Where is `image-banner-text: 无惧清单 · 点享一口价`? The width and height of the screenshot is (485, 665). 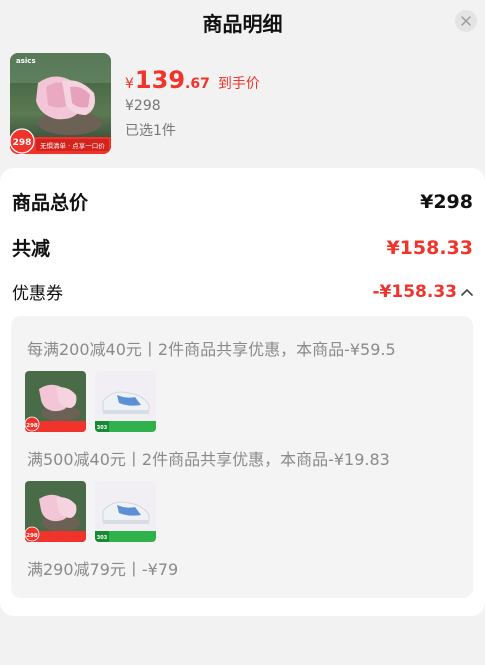 image-banner-text: 无惧清单 · 点享一口价 is located at coordinates (72, 145).